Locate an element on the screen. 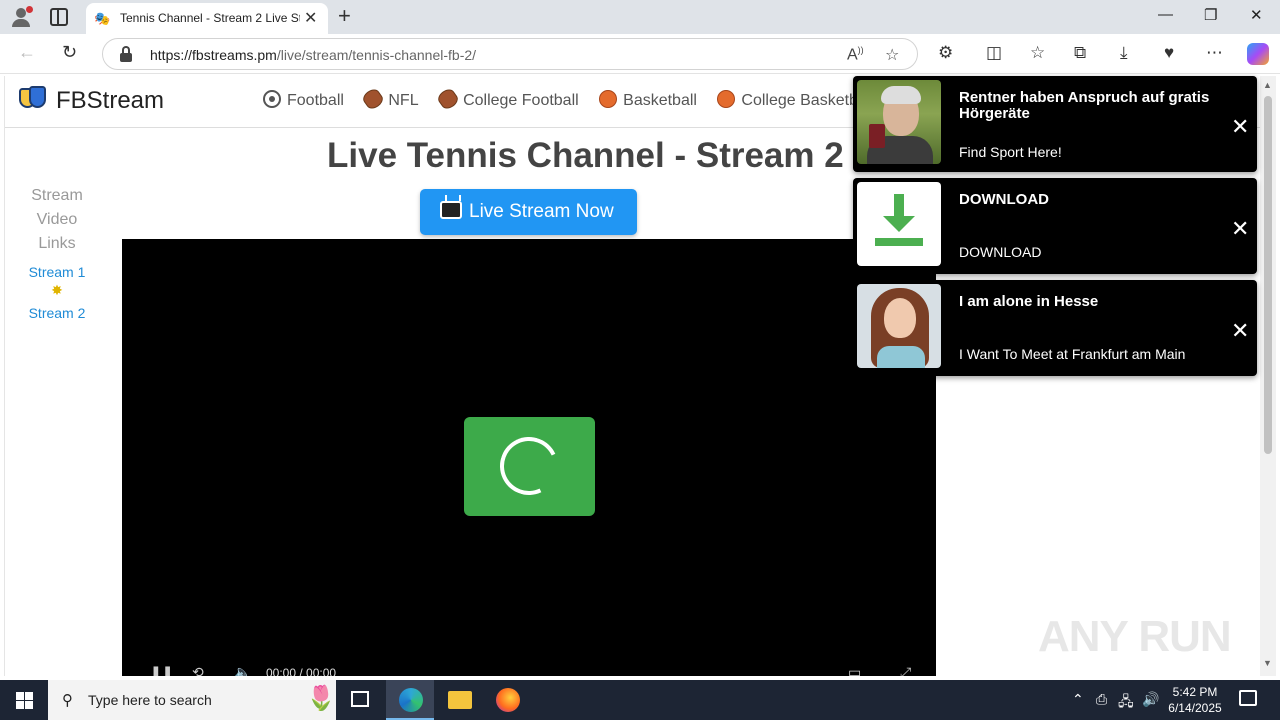  theater-masks-logo-icon is located at coordinates (33, 100).